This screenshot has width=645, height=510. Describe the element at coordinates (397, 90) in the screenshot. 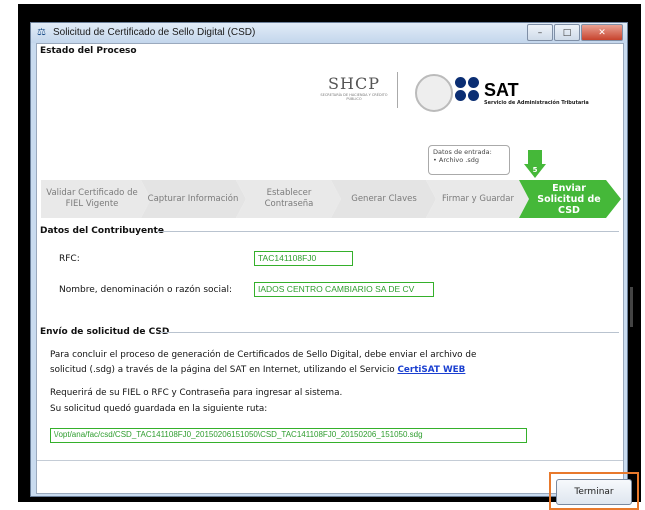

I see `logo-divider` at that location.